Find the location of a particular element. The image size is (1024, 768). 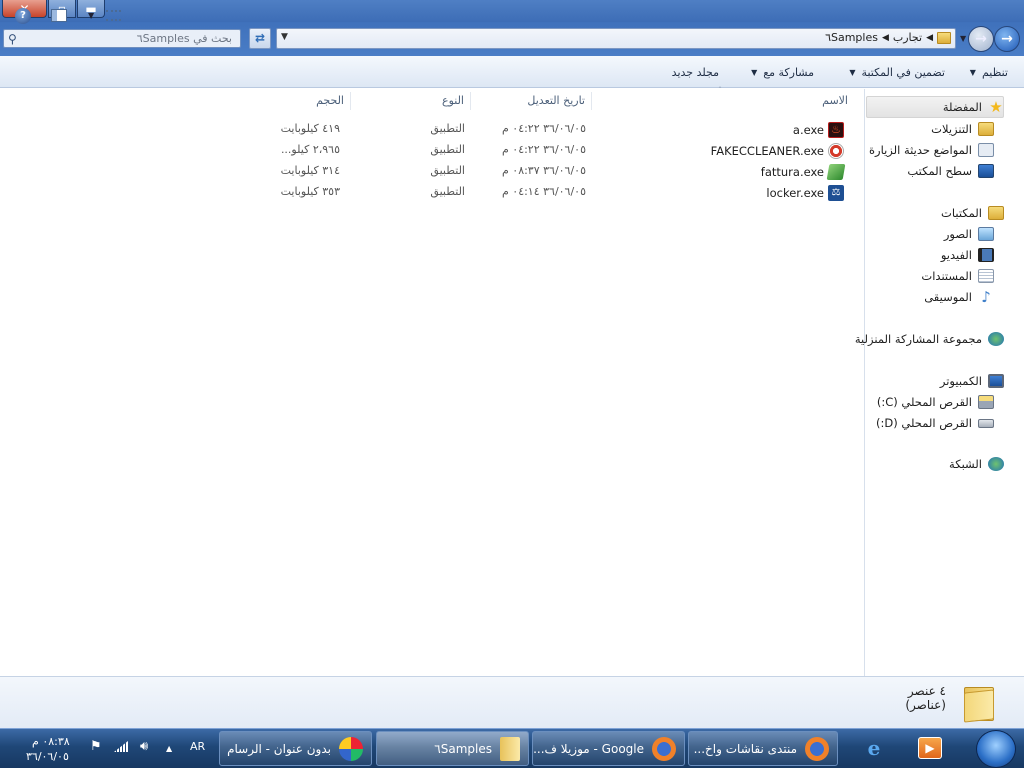

file-name: FAKECCLEANER.exe is located at coordinates (767, 151).